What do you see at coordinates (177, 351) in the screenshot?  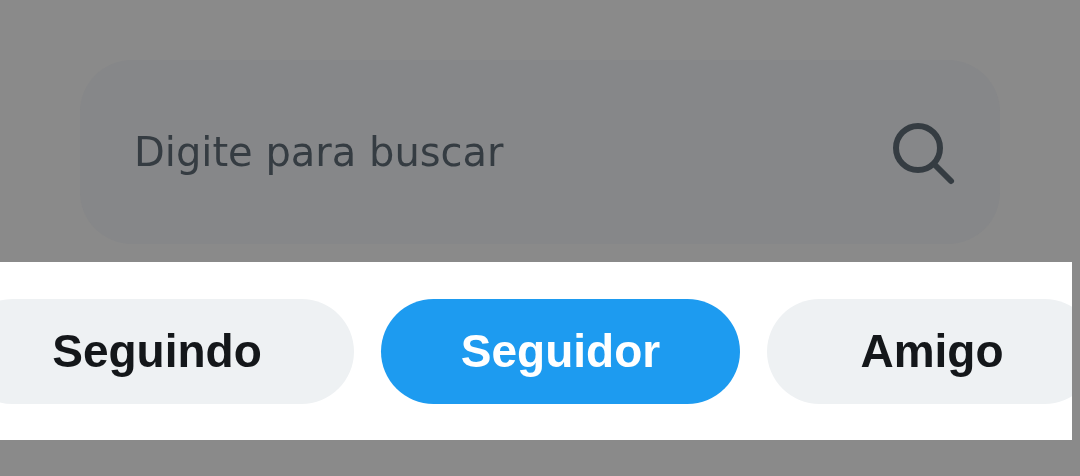 I see `filter-tab: Seguindo` at bounding box center [177, 351].